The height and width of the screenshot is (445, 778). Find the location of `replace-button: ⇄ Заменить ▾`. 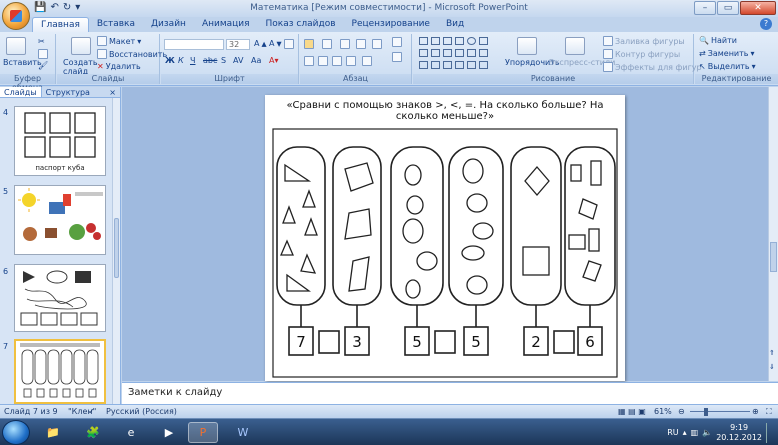

replace-button: ⇄ Заменить ▾ is located at coordinates (727, 53).